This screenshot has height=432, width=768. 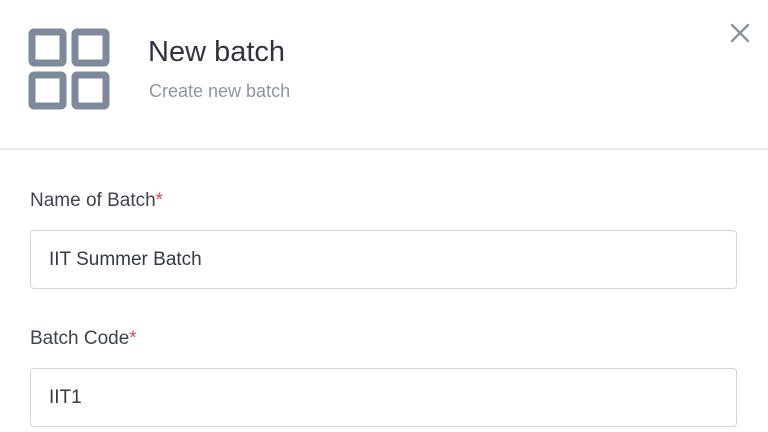 I want to click on batch-name-label-text: Name of Batch, so click(x=93, y=200).